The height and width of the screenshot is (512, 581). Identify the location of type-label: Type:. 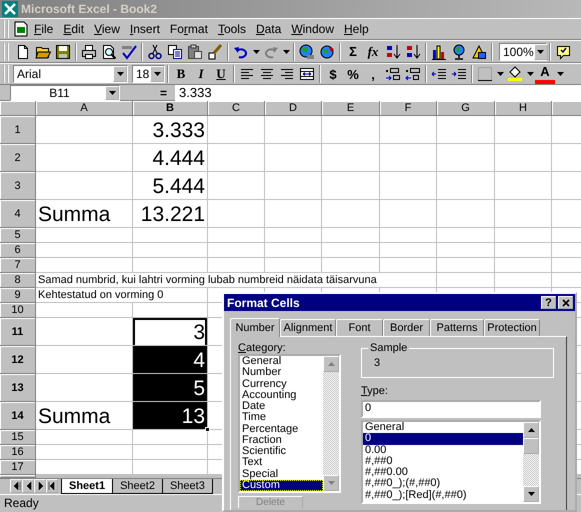
(375, 391).